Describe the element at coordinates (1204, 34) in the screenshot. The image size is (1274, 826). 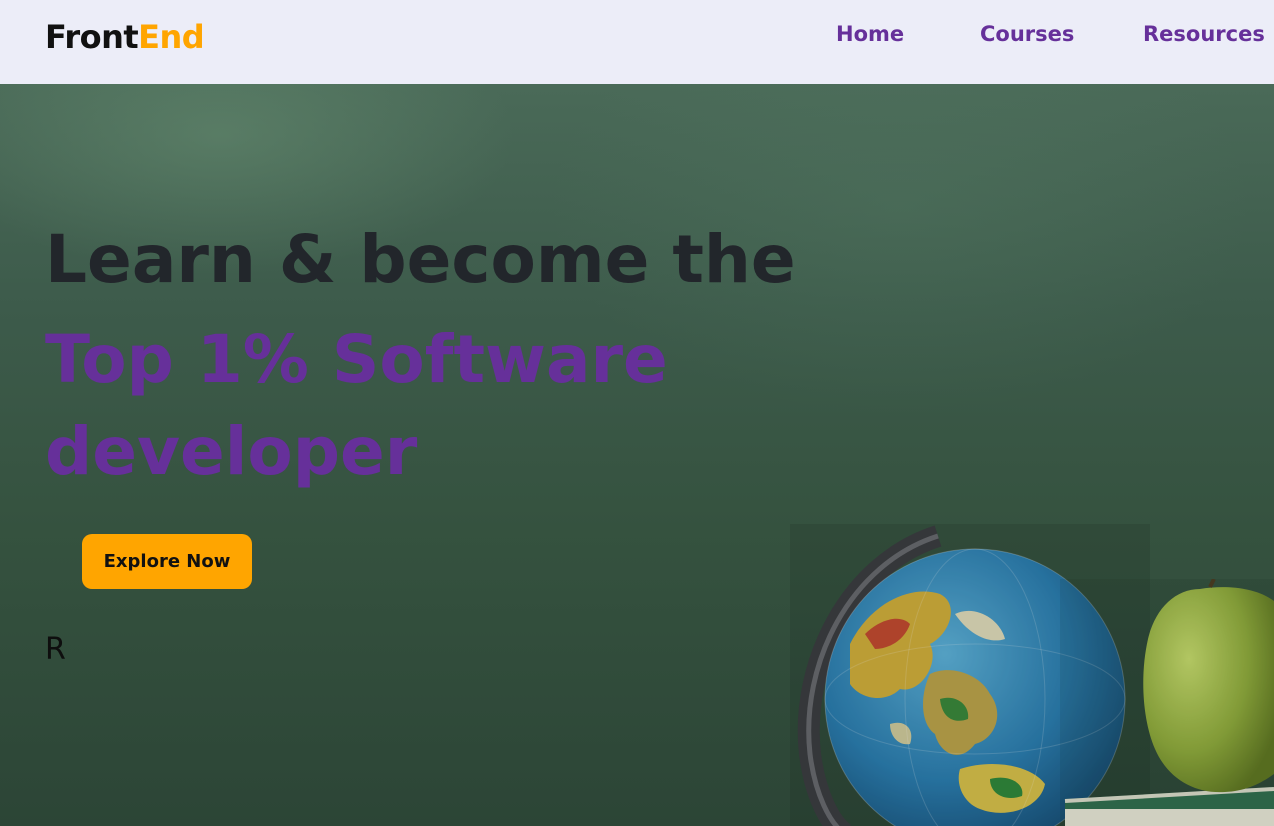
I see `nav-link-resources: Resources` at that location.